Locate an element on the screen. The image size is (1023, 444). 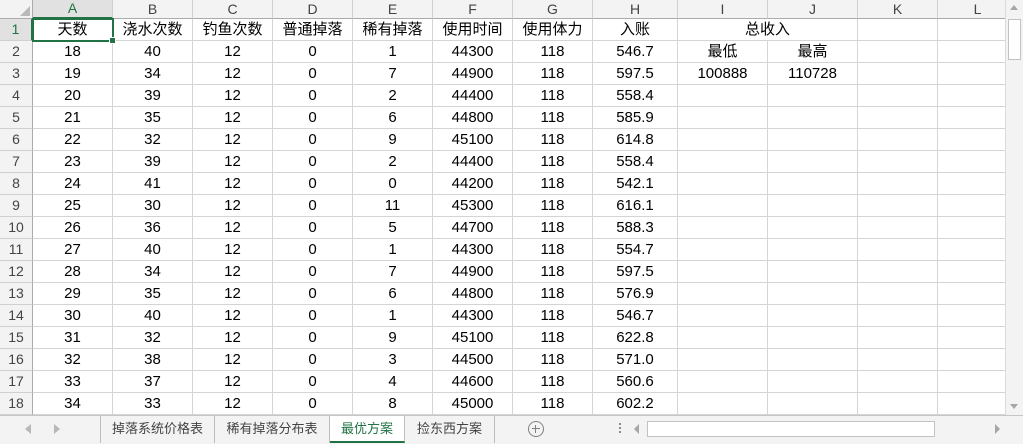
cell-I5 is located at coordinates (723, 118).